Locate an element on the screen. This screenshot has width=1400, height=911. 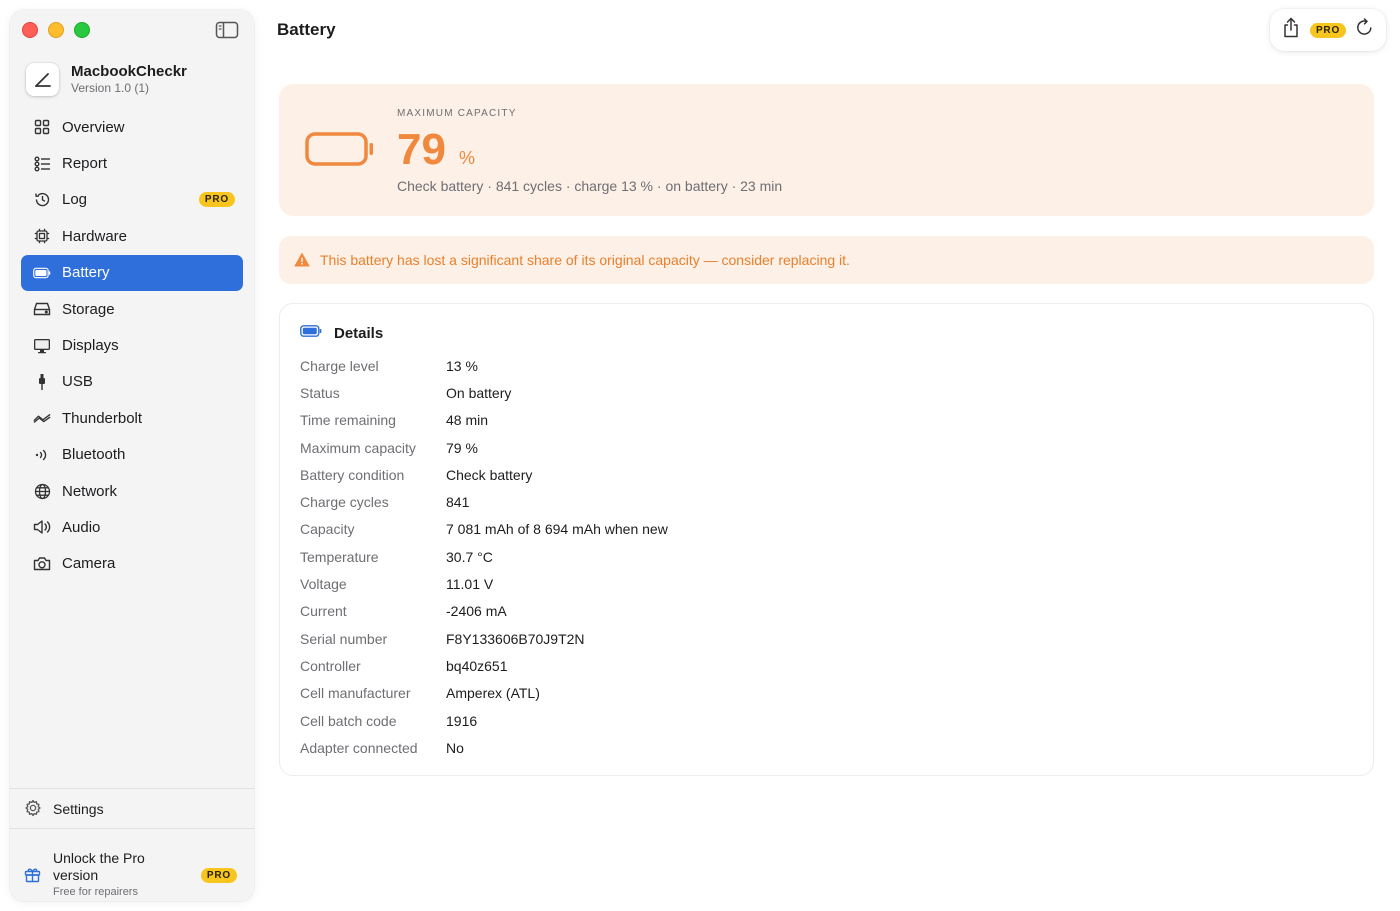
sidebar-item-label: Camera is located at coordinates (89, 564).